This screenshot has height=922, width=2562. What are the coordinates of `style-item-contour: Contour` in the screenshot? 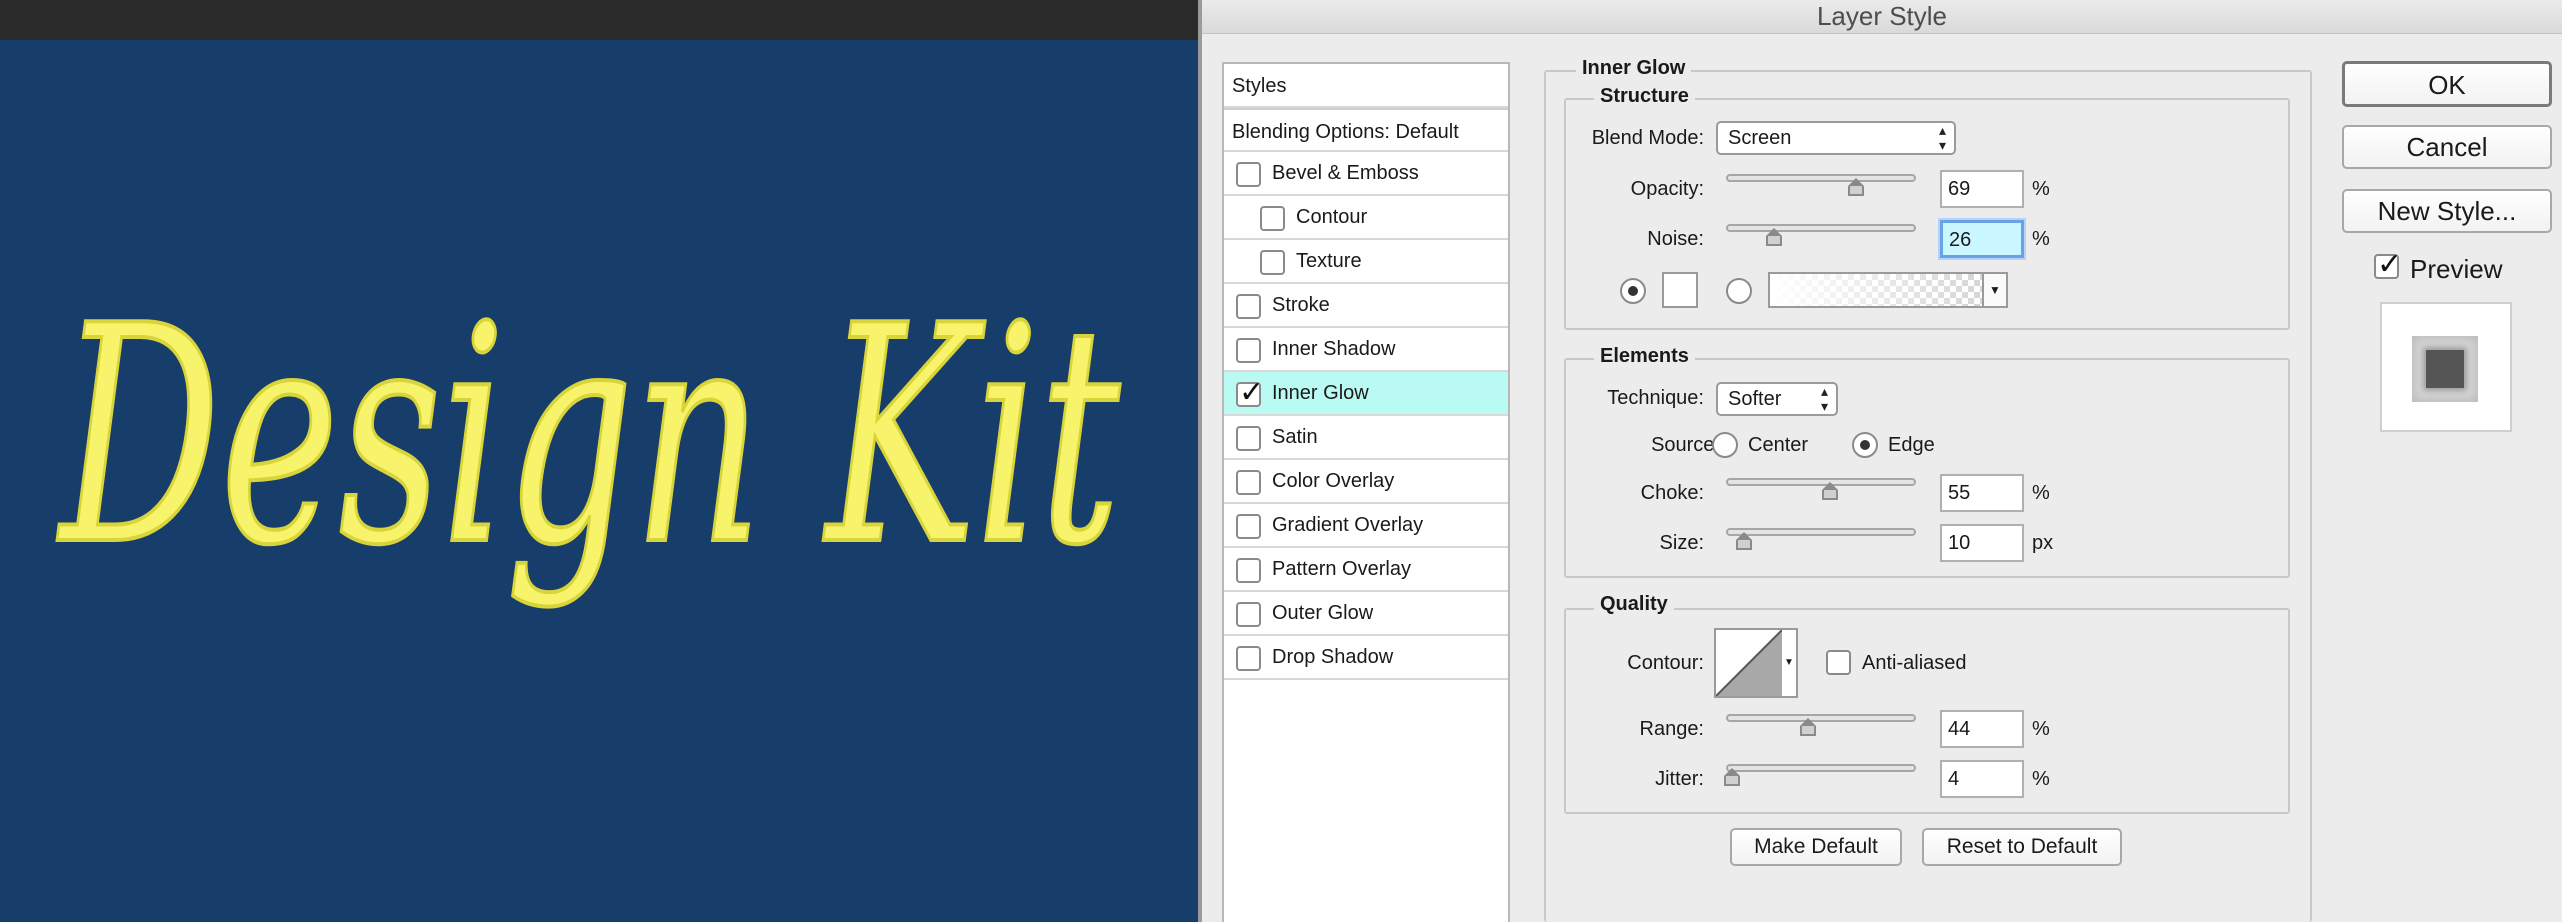 It's located at (1366, 218).